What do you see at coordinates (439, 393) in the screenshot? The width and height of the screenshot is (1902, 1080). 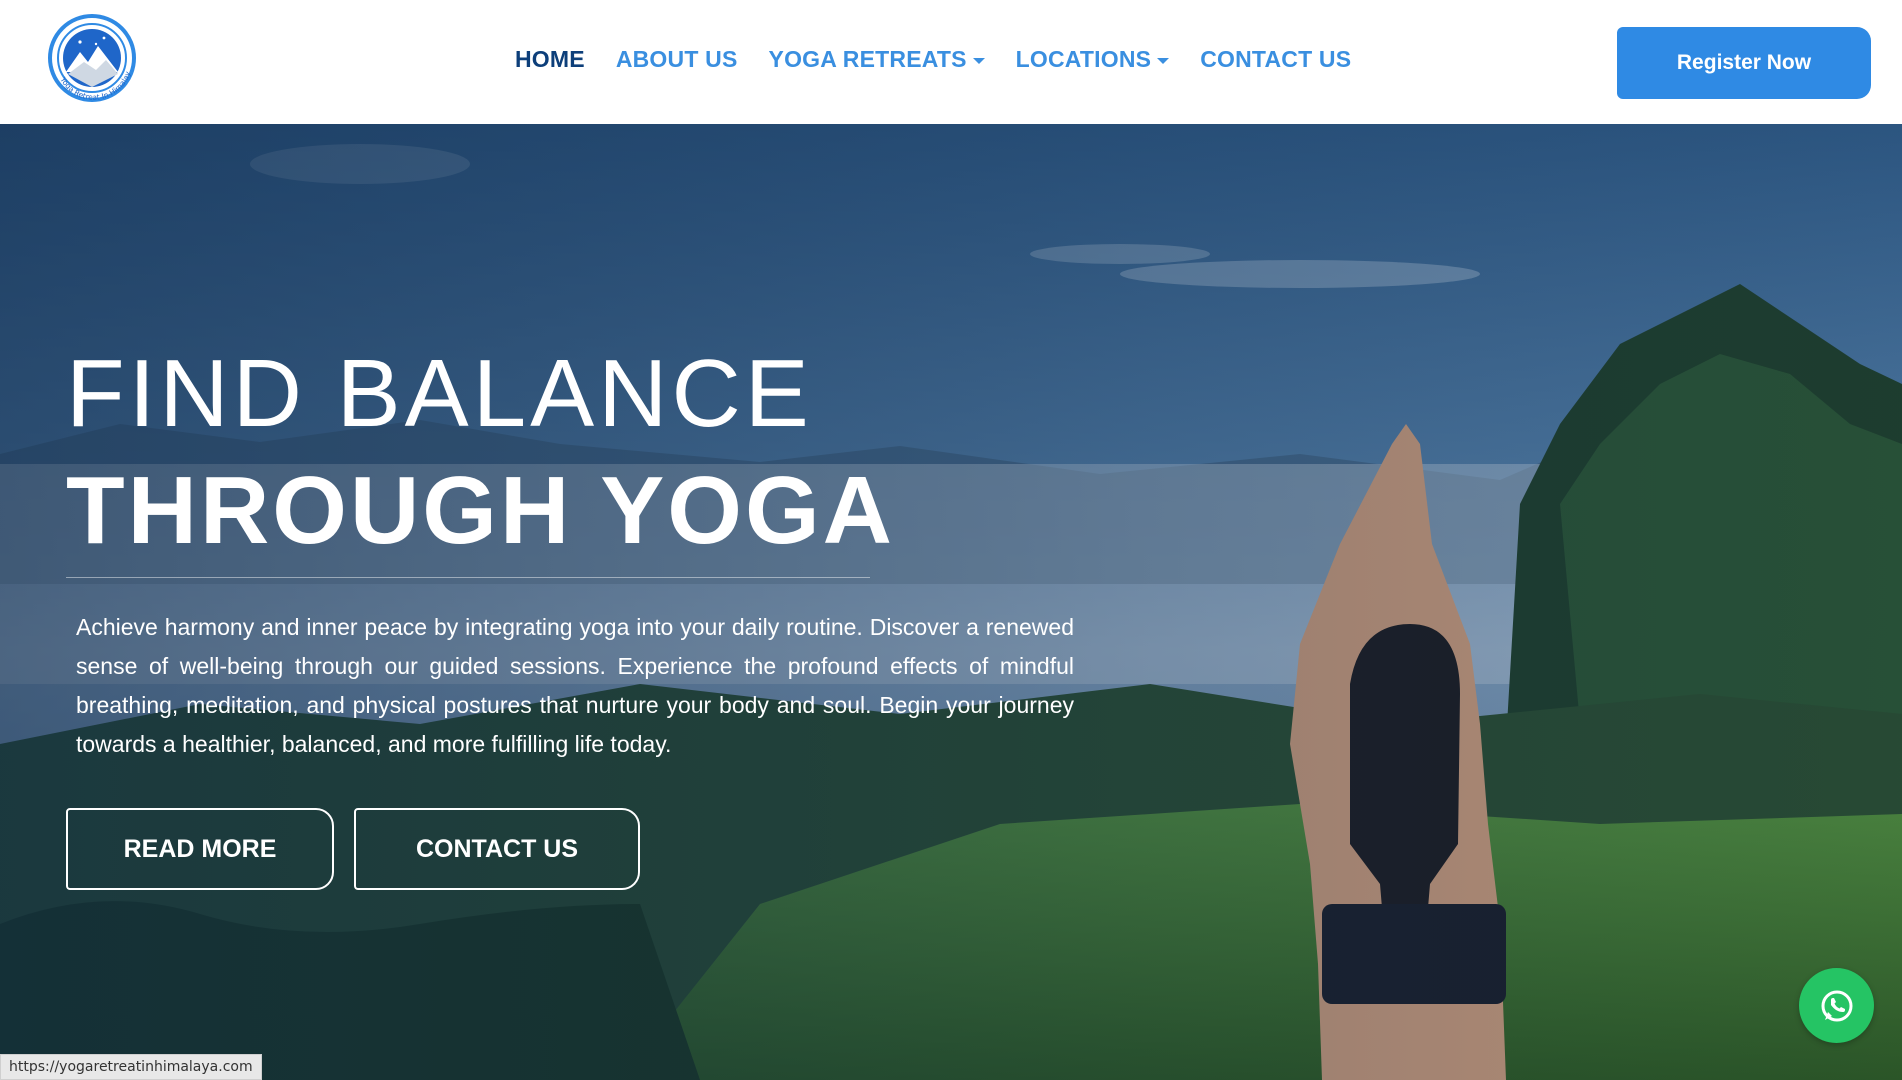 I see `hero-title-line1: FIND BALANCE` at bounding box center [439, 393].